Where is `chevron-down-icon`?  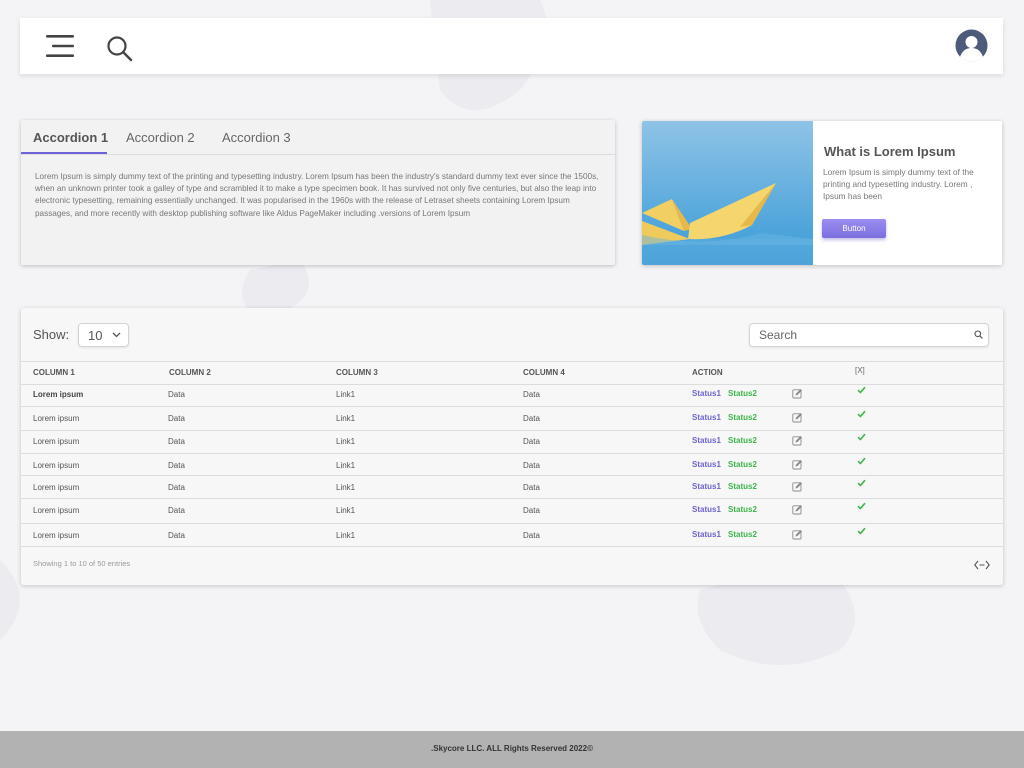 chevron-down-icon is located at coordinates (116, 335).